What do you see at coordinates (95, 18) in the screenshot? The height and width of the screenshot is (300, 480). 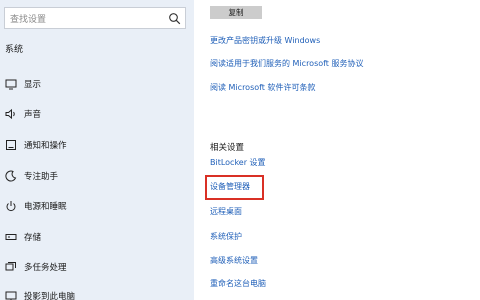 I see `search-input: 查找设置` at bounding box center [95, 18].